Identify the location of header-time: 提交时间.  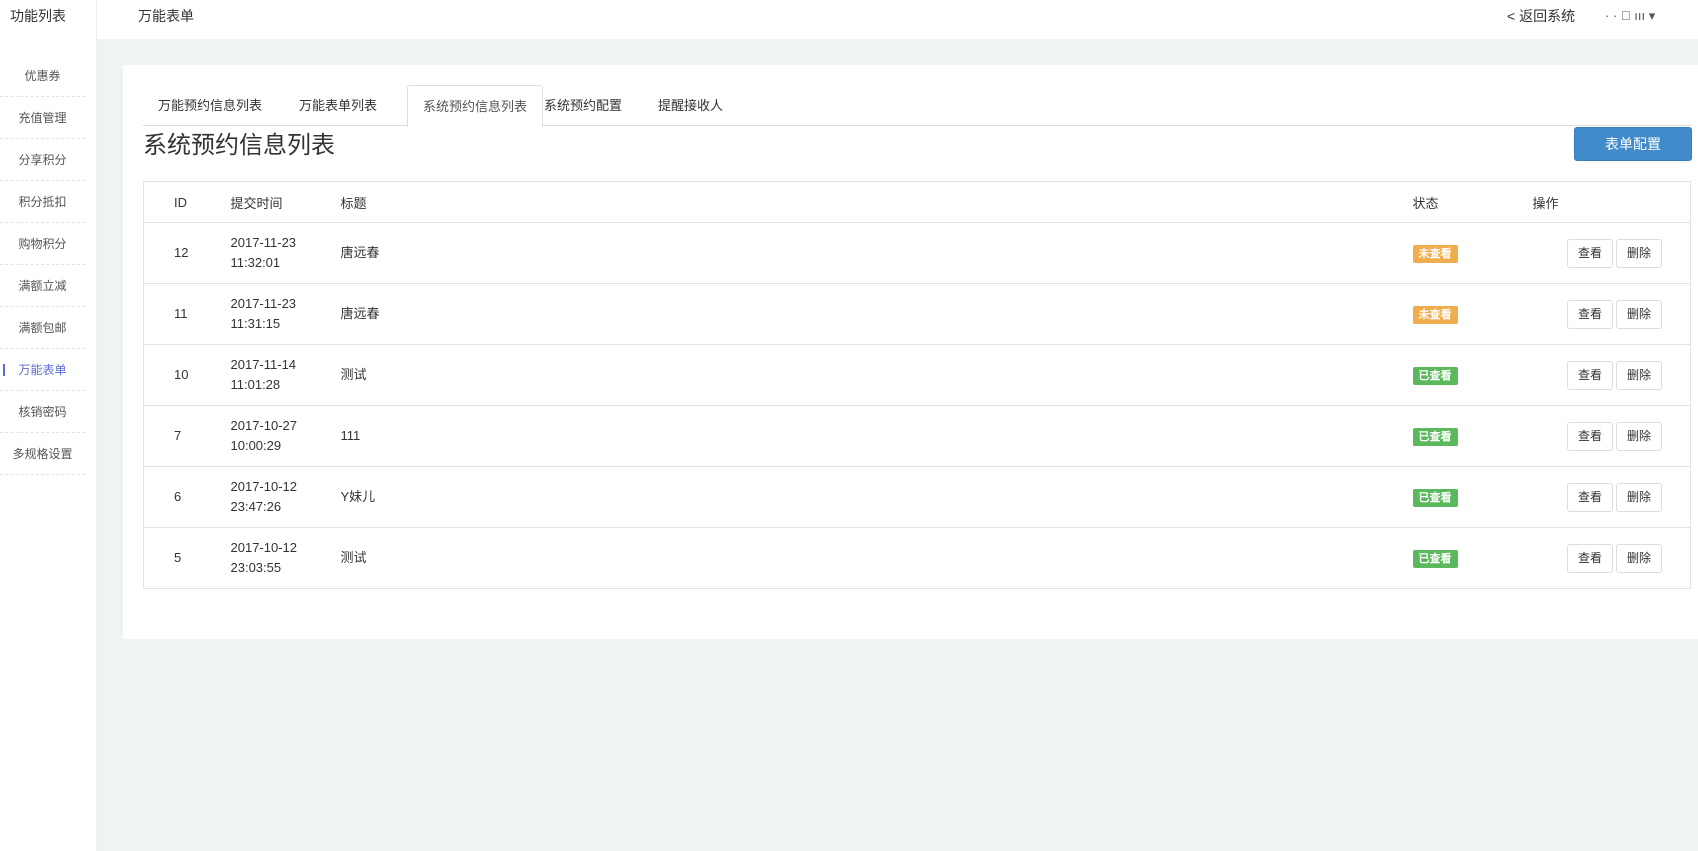
(285, 202).